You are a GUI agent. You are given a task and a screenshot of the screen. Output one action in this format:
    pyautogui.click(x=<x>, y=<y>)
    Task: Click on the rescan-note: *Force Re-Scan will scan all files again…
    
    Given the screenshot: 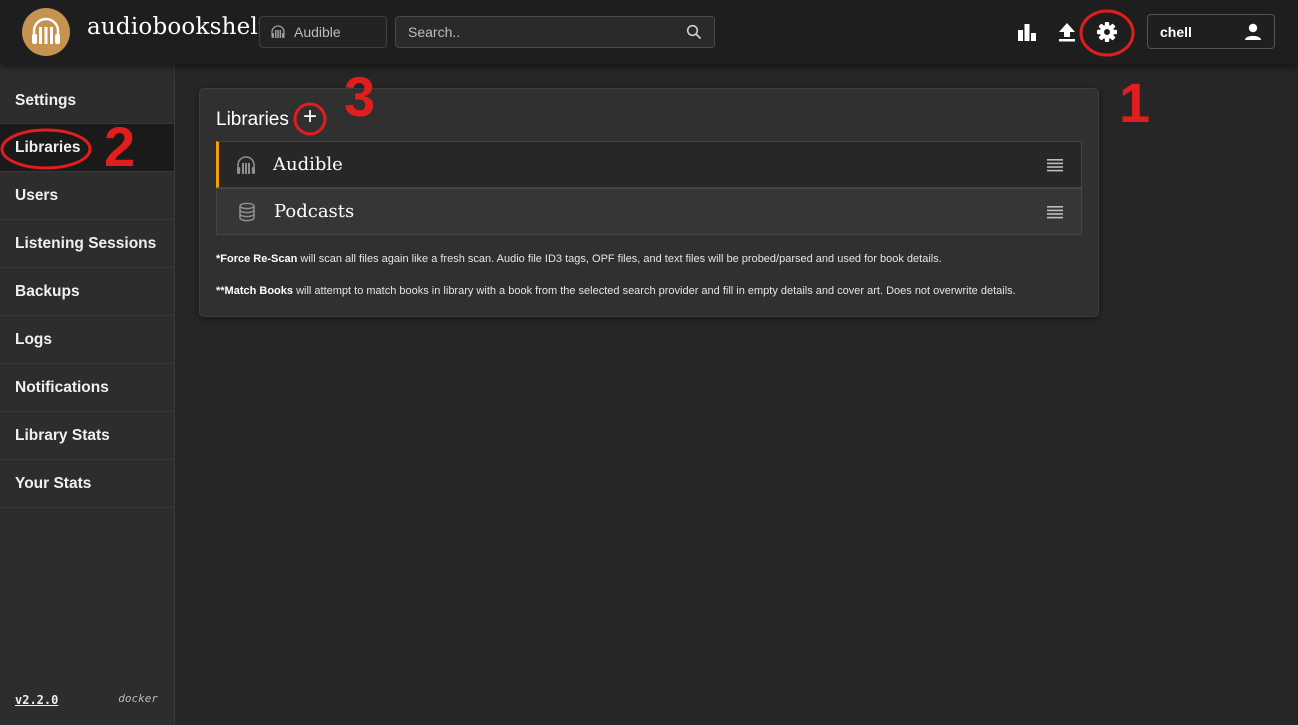 What is the action you would take?
    pyautogui.click(x=579, y=259)
    